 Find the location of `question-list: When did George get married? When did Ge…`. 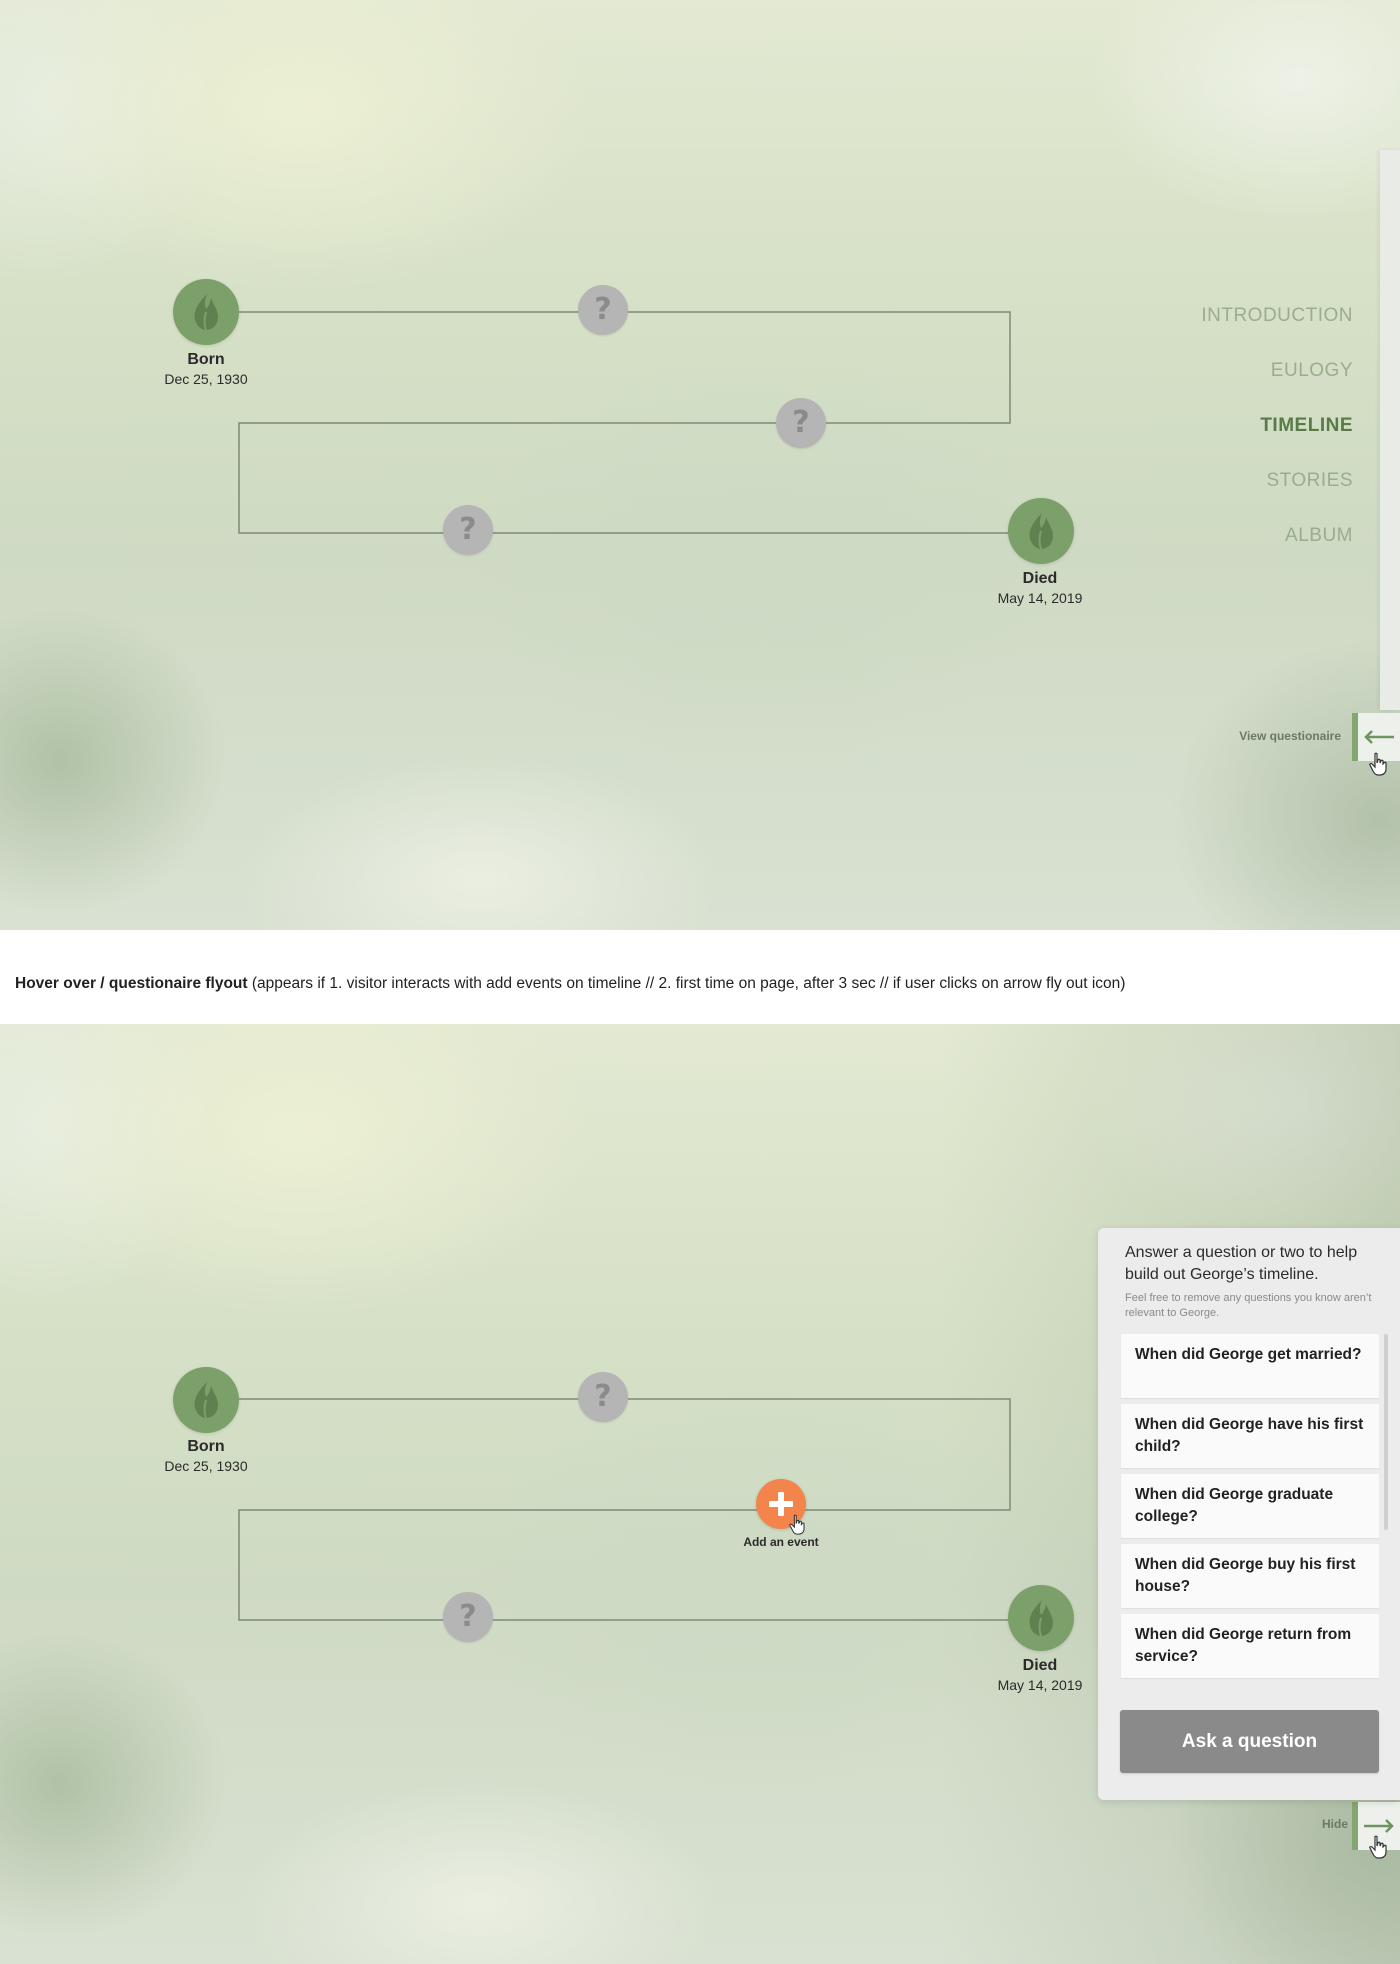

question-list: When did George get married? When did Ge… is located at coordinates (1250, 1509).